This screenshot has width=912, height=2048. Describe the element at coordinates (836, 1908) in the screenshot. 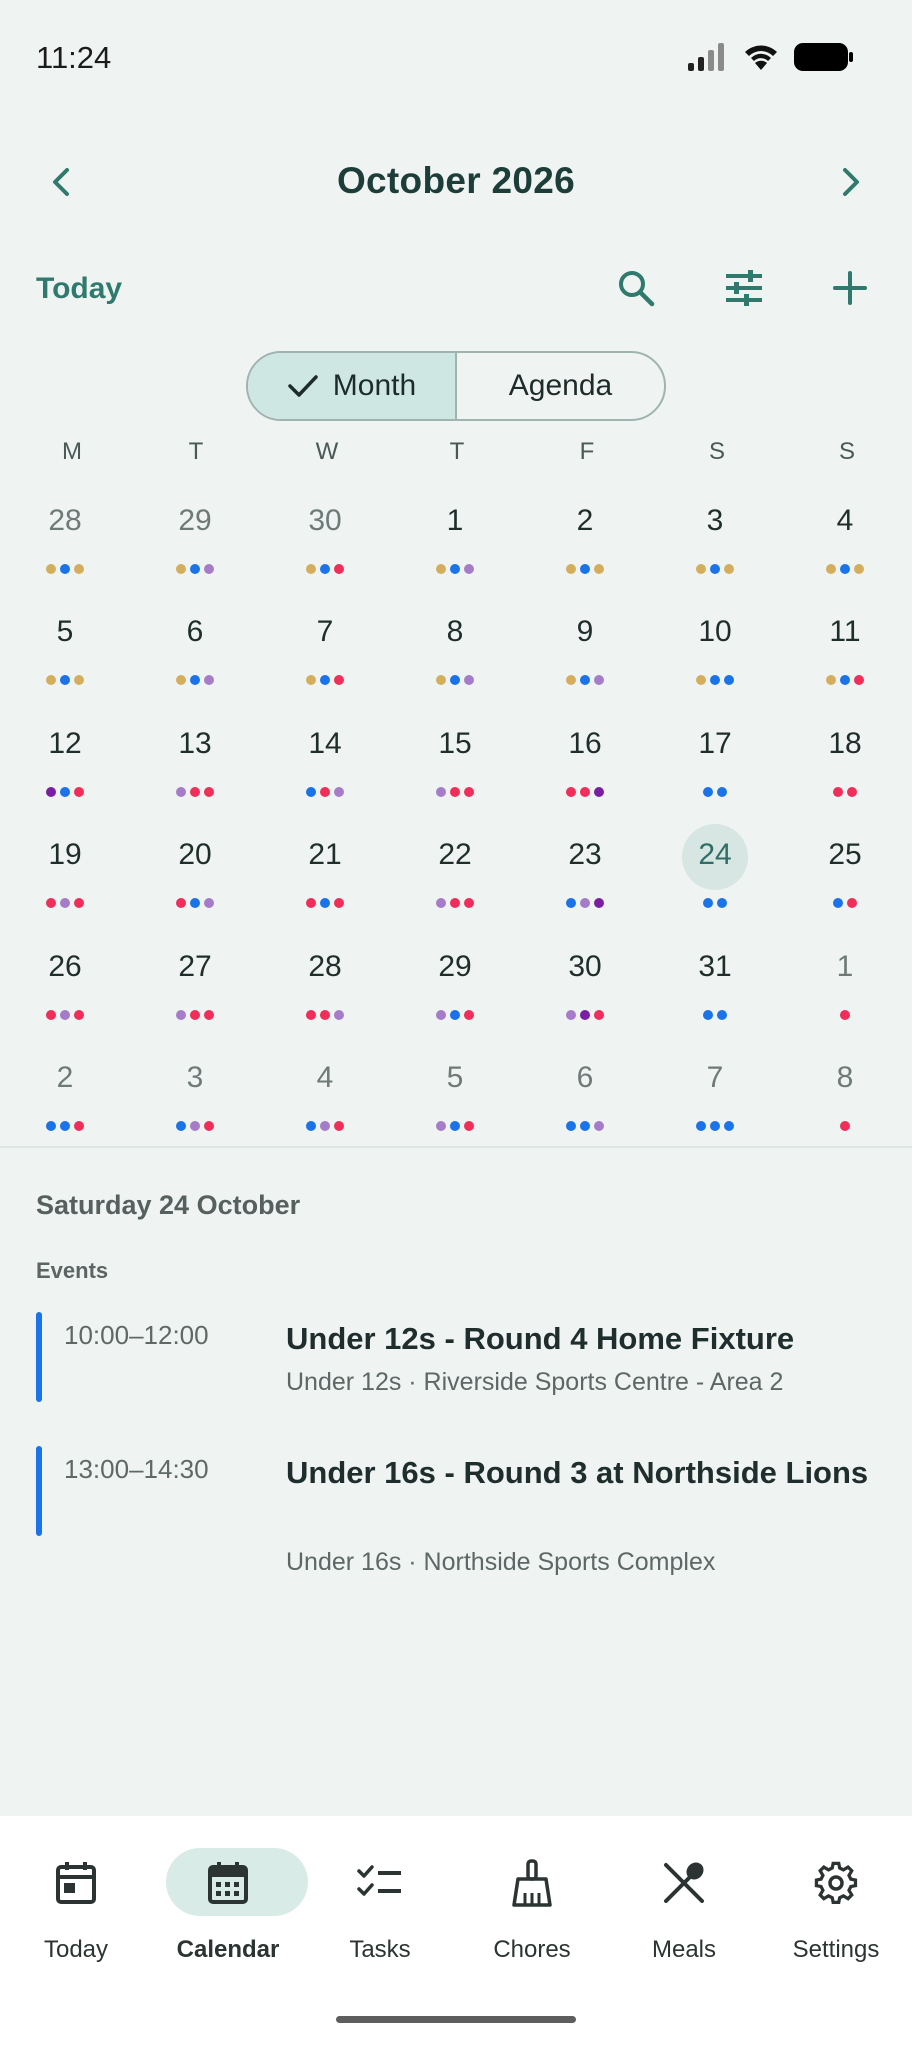

I see `nav-settings: Settings` at that location.